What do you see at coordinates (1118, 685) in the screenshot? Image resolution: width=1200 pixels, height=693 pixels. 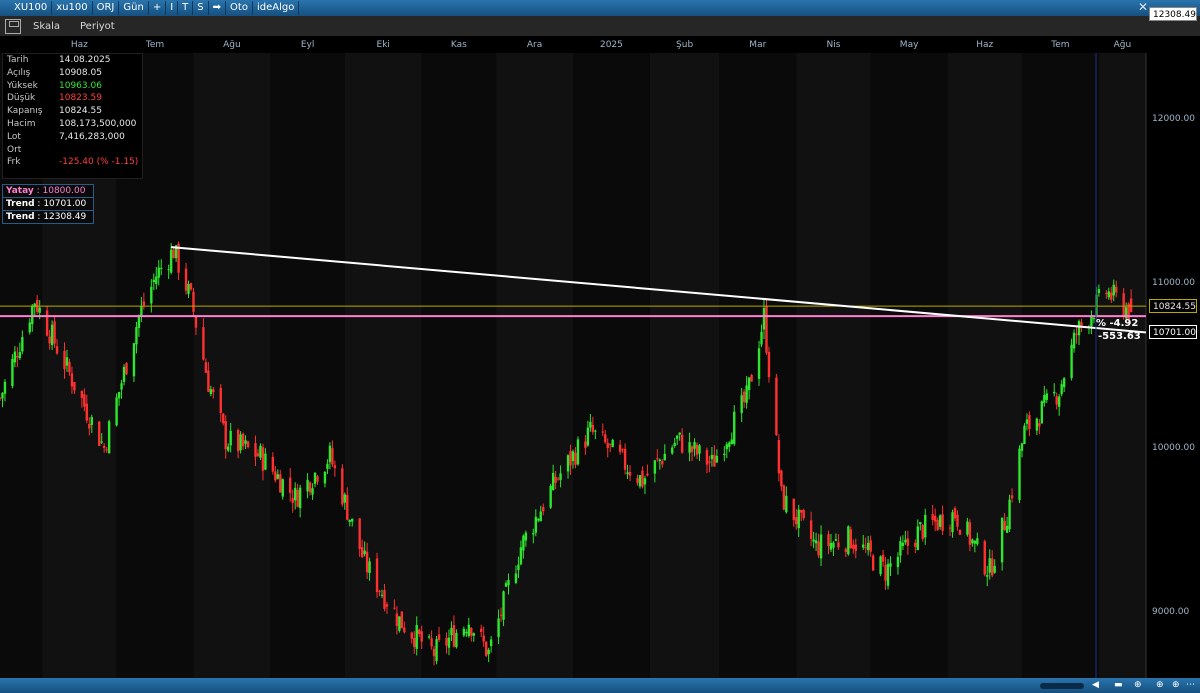 I see `zoom-out-icon: ▬` at bounding box center [1118, 685].